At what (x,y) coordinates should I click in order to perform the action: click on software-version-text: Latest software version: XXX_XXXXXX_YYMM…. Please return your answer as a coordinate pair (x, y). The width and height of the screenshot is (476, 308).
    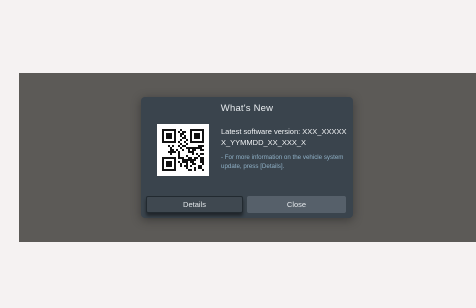
    Looking at the image, I should click on (284, 137).